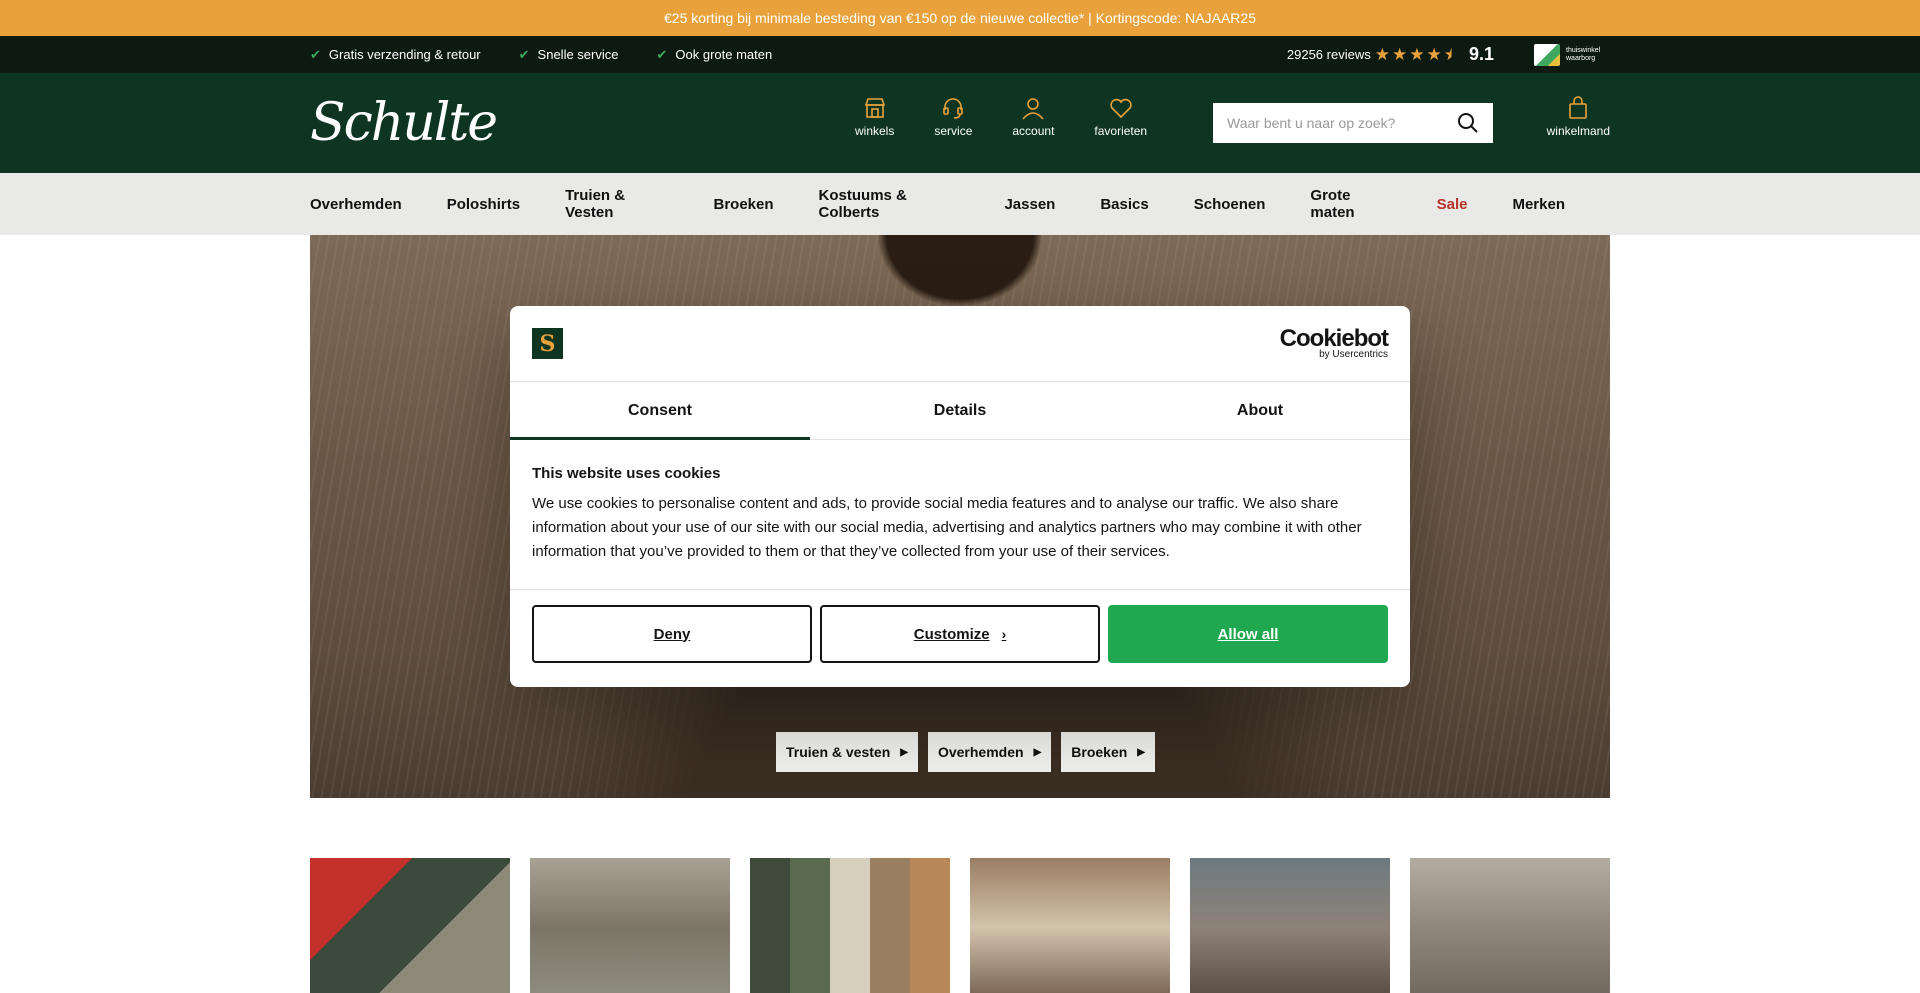  Describe the element at coordinates (960, 925) in the screenshot. I see `category-tiles` at that location.